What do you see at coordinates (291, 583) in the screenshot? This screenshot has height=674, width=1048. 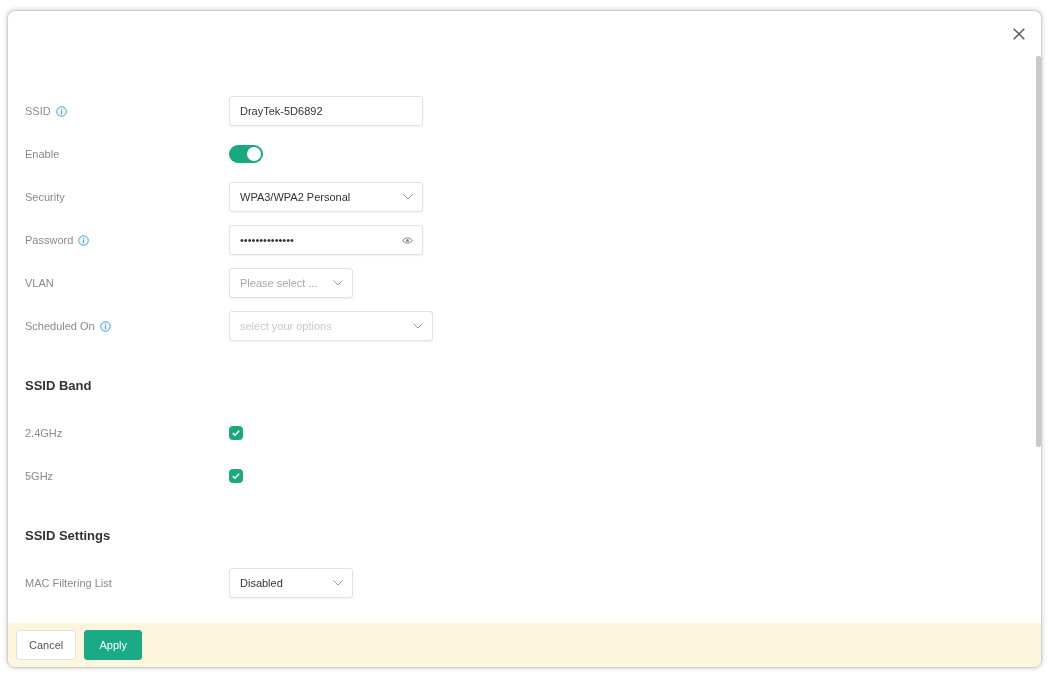 I see `dropdown-field: Disabled` at bounding box center [291, 583].